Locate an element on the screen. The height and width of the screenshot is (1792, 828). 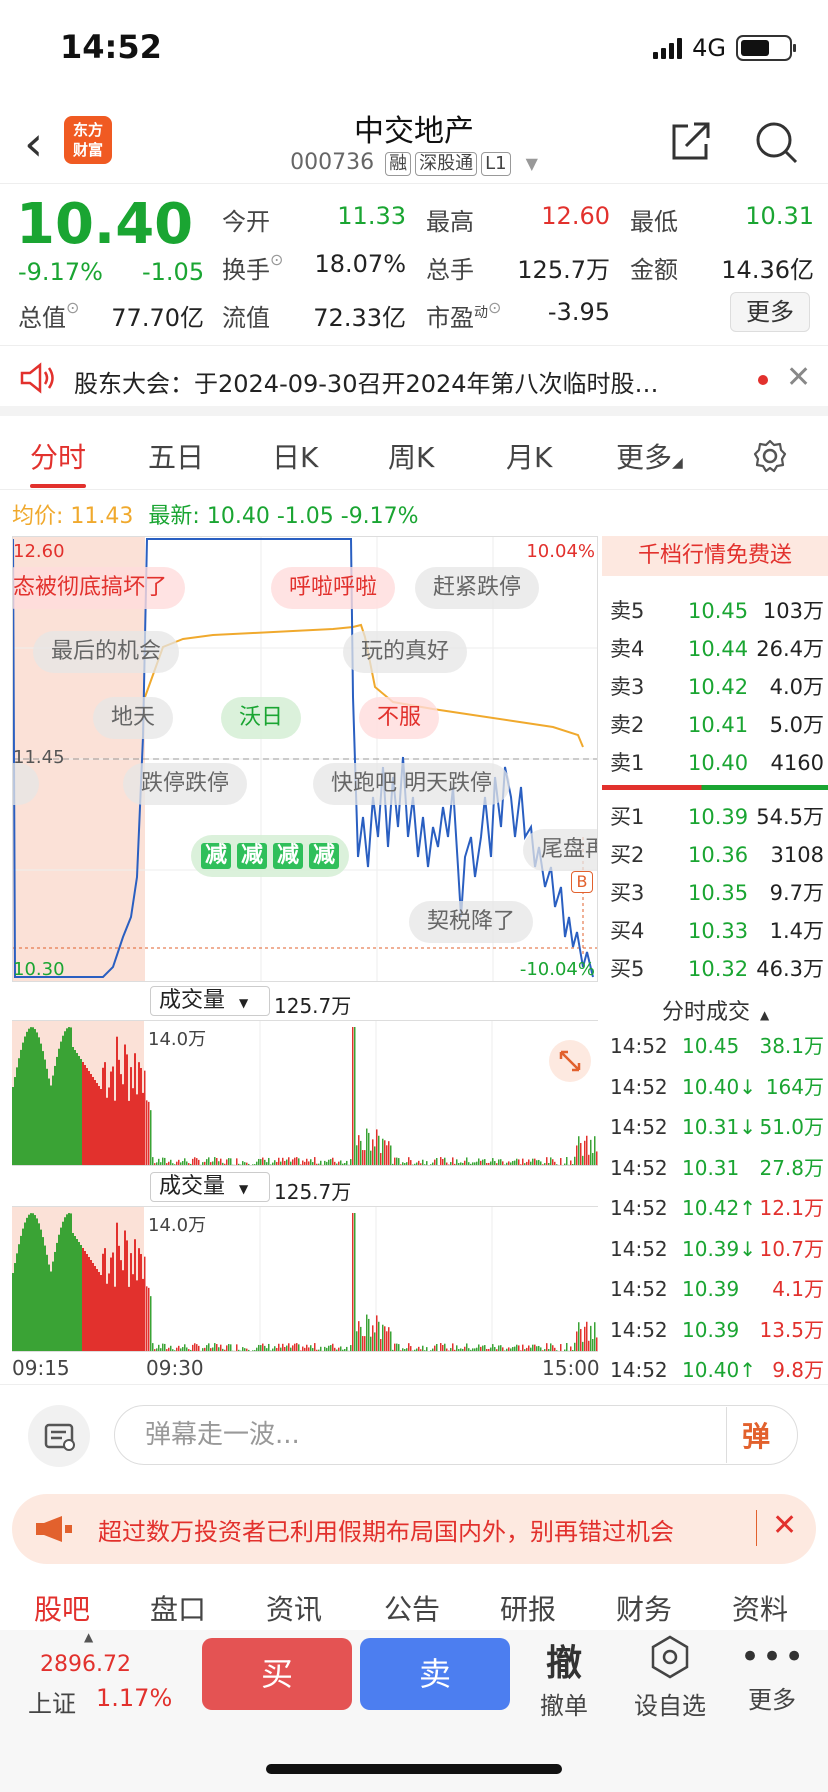
danmu-bubble: 最后的机会 is located at coordinates (106, 652).